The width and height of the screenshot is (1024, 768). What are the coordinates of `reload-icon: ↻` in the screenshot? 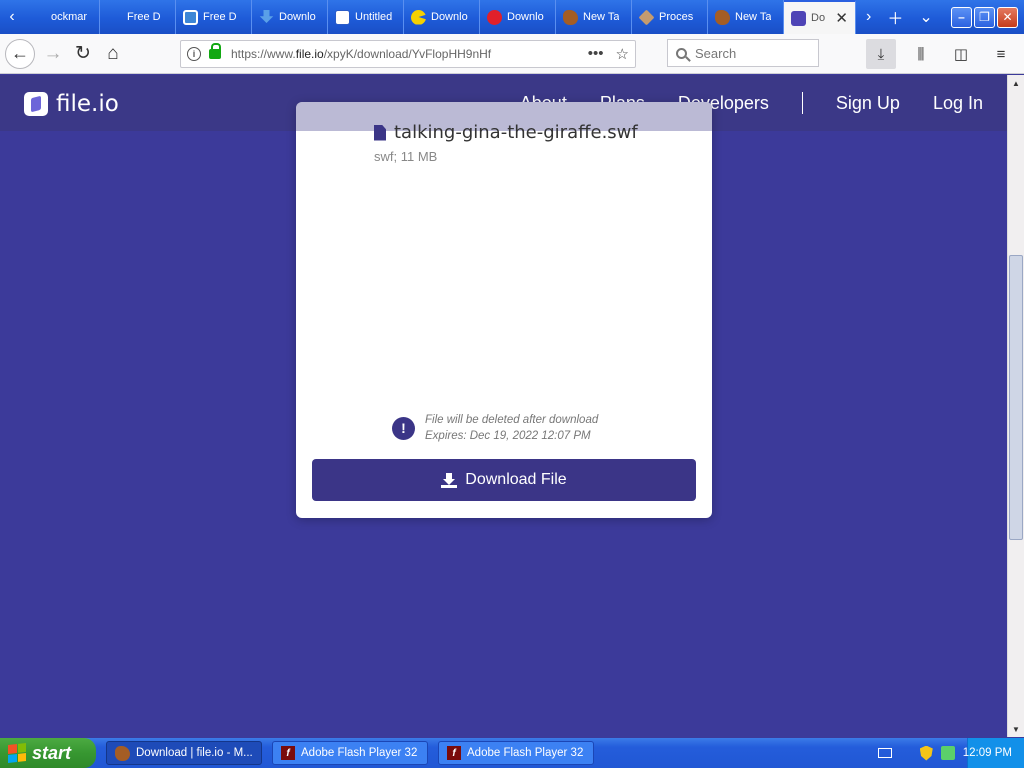 It's located at (83, 54).